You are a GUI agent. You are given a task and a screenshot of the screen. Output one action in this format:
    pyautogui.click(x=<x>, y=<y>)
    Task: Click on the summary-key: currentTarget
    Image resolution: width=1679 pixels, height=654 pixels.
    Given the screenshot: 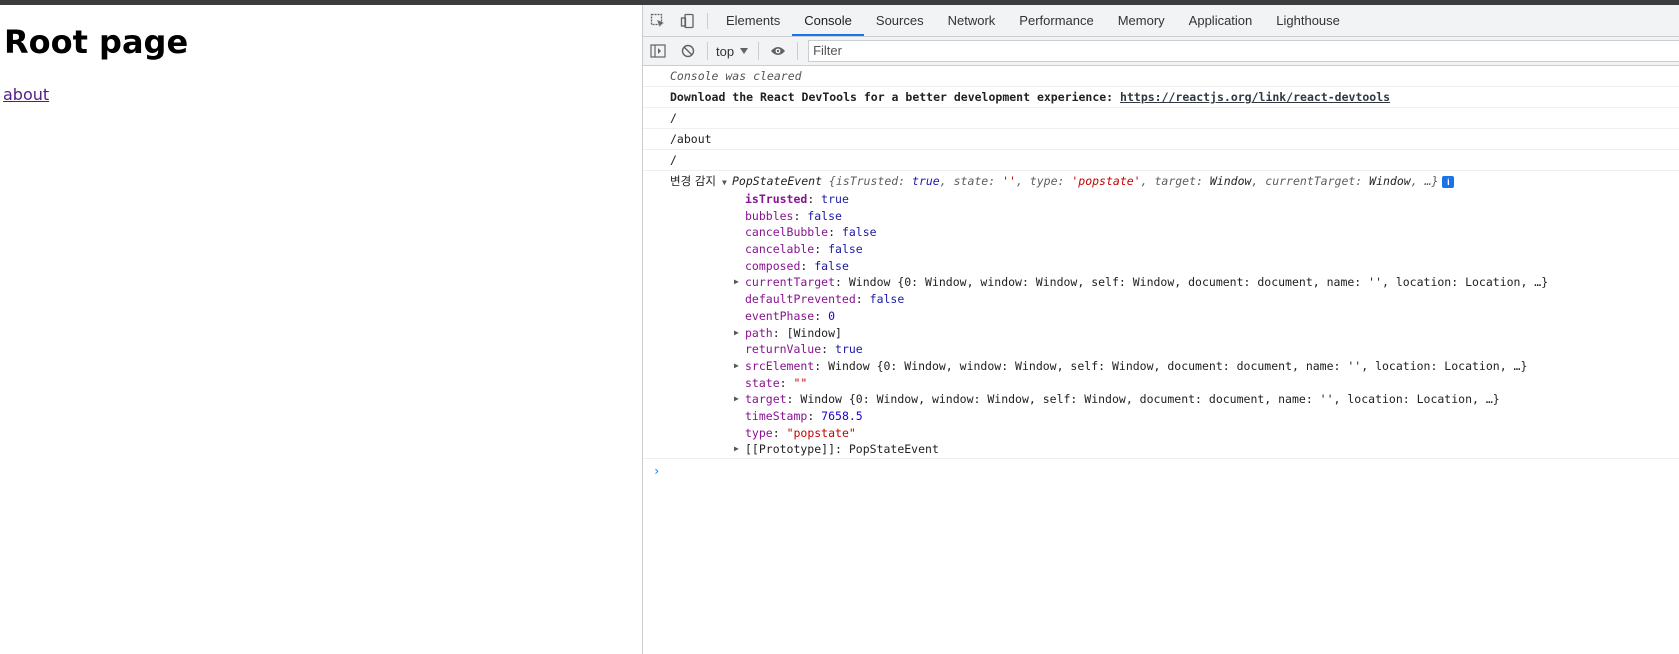 What is the action you would take?
    pyautogui.click(x=1310, y=181)
    